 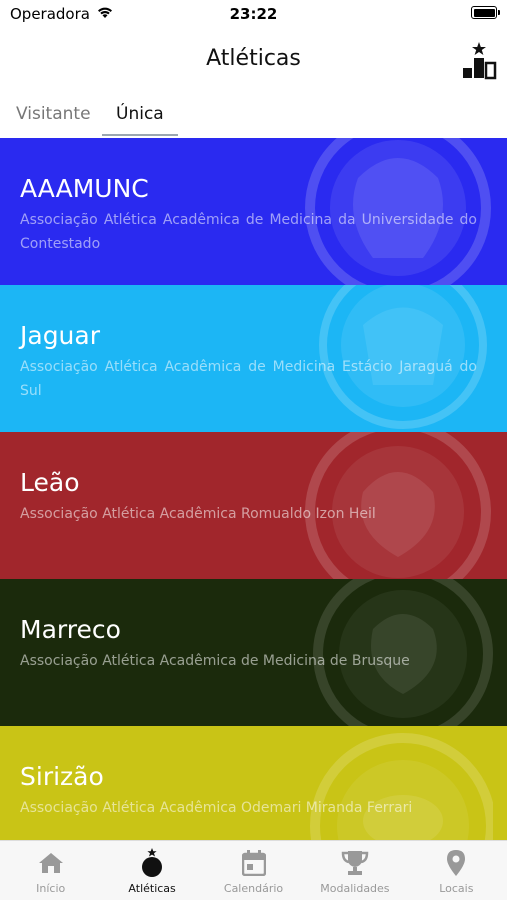 I want to click on card-title: Jaguar, so click(x=60, y=335).